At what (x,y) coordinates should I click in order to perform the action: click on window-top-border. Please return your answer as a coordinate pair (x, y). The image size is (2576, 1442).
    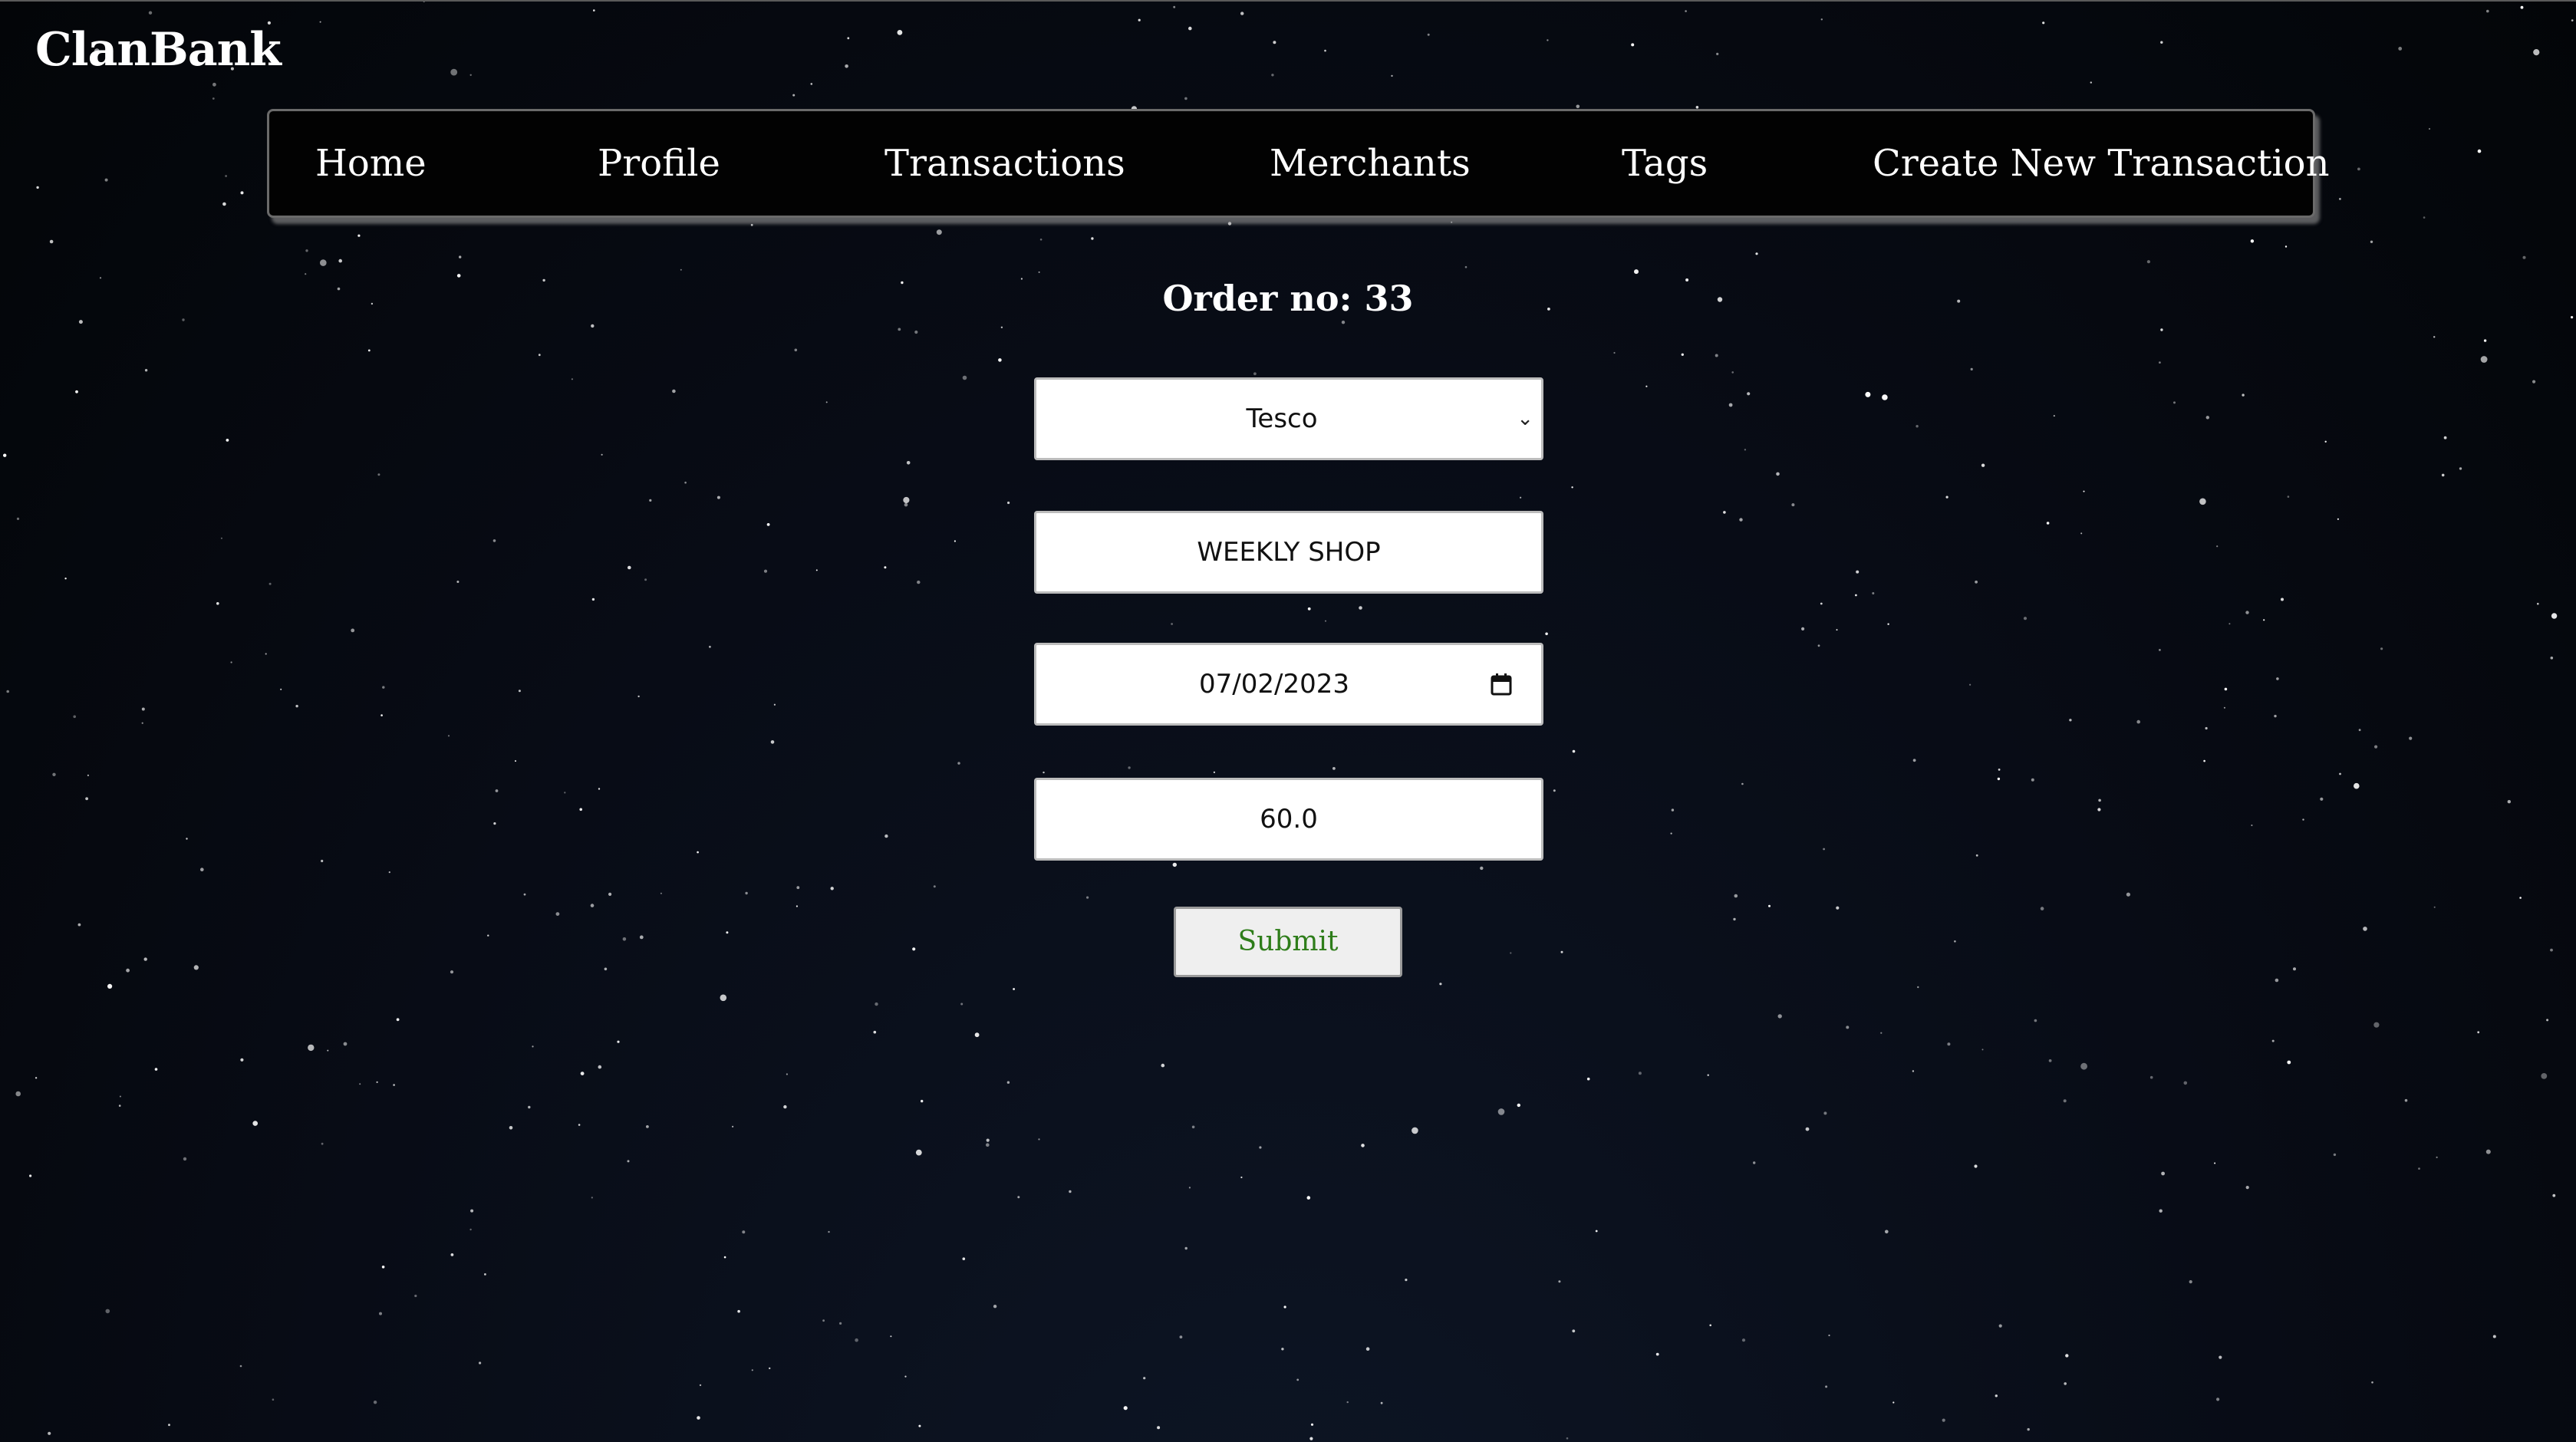
    Looking at the image, I should click on (1288, 1).